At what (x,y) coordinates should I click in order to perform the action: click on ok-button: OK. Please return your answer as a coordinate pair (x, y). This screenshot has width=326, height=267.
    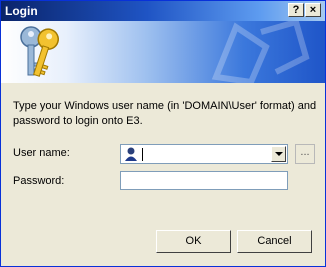
    Looking at the image, I should click on (193, 241).